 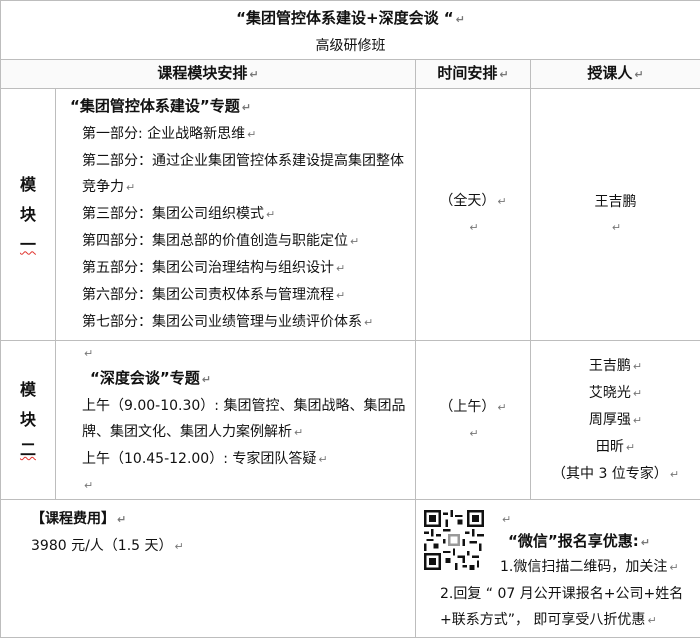 What do you see at coordinates (245, 379) in the screenshot?
I see `module-two-topic: “深度会谈”专题↵` at bounding box center [245, 379].